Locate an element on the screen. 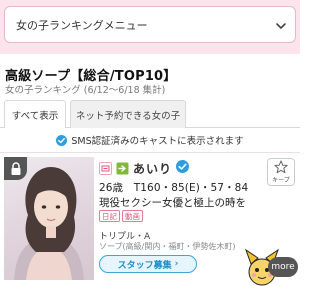 This screenshot has height=286, width=320. lock-icon is located at coordinates (15, 168).